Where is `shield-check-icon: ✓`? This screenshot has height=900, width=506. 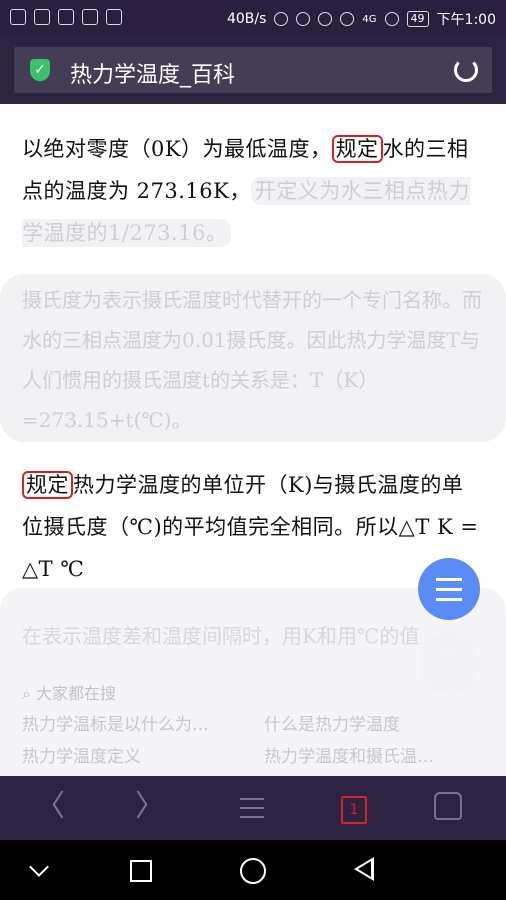
shield-check-icon: ✓ is located at coordinates (40, 70).